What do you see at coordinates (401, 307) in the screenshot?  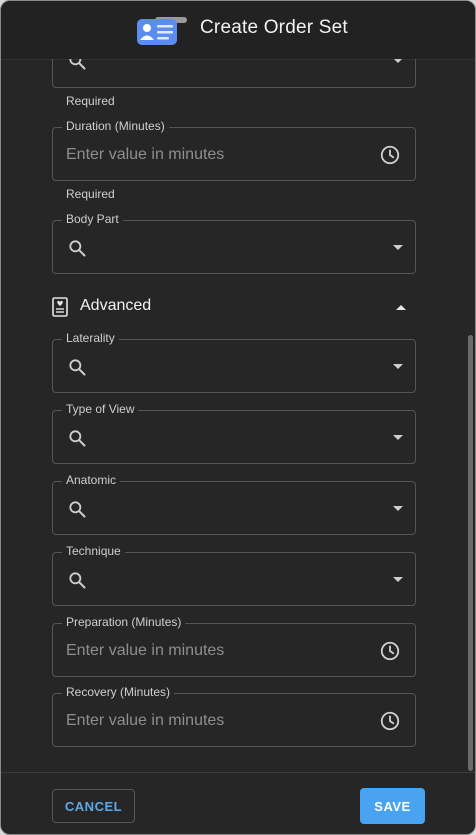 I see `chevron-up-icon` at bounding box center [401, 307].